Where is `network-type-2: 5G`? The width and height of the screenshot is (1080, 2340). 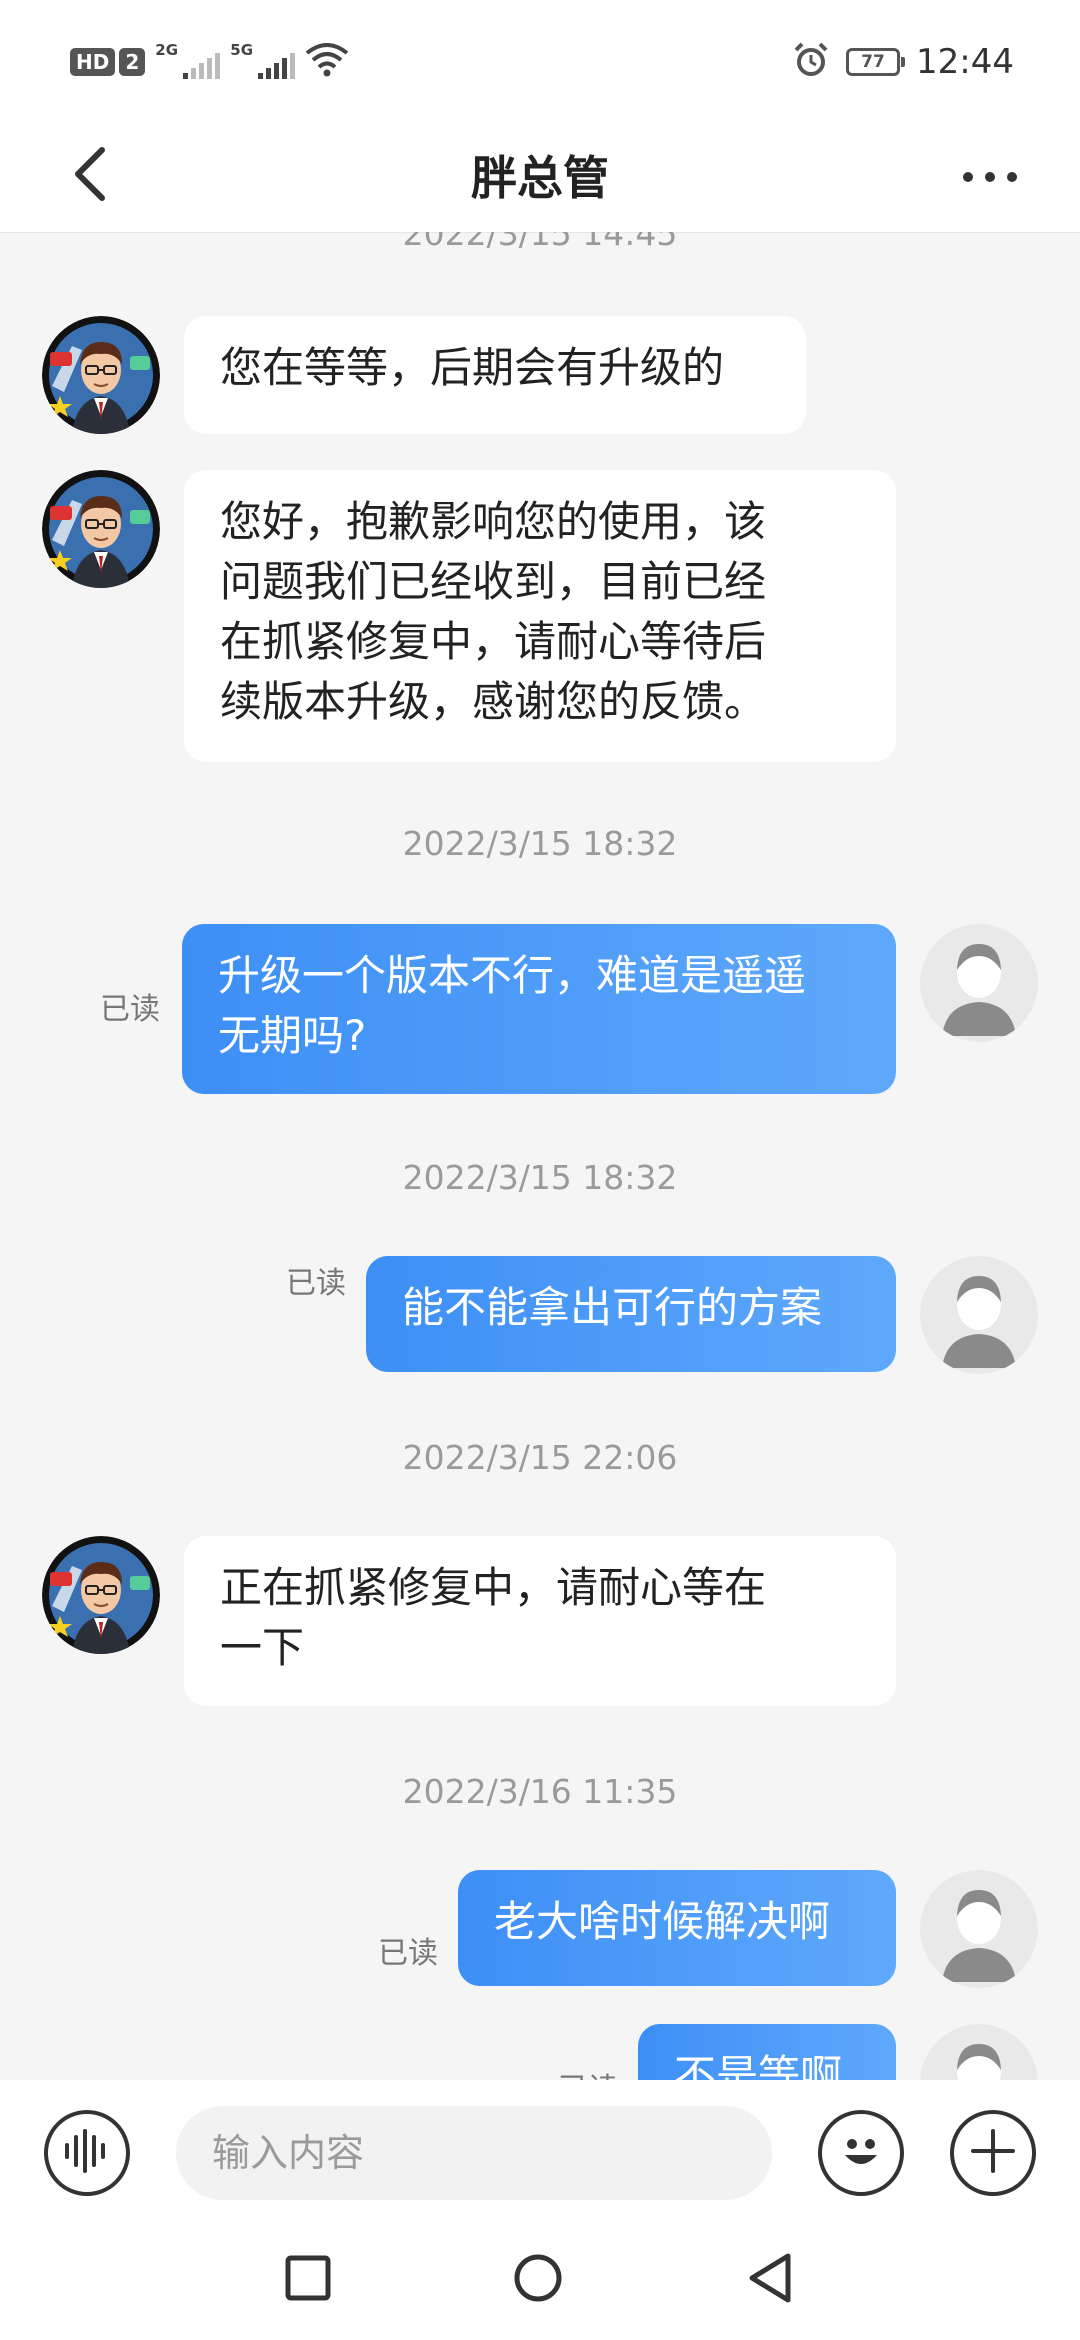
network-type-2: 5G is located at coordinates (242, 50).